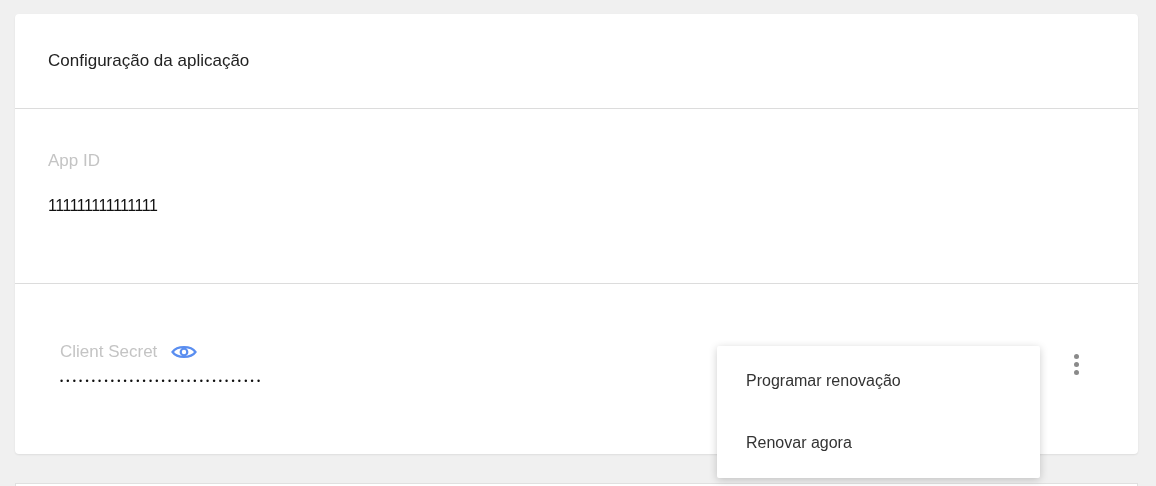 This screenshot has height=486, width=1156. What do you see at coordinates (162, 381) in the screenshot?
I see `secret-value: ••••••••••••••••••••••••••••••••` at bounding box center [162, 381].